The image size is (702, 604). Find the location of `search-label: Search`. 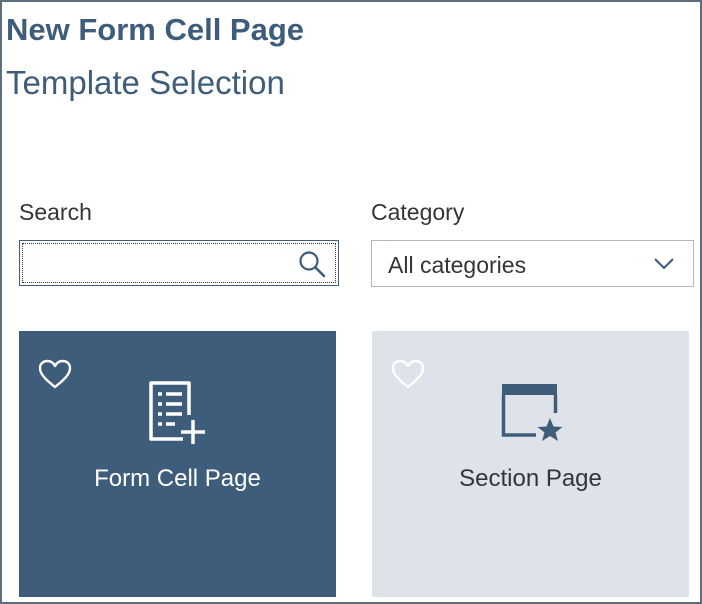

search-label: Search is located at coordinates (55, 212).